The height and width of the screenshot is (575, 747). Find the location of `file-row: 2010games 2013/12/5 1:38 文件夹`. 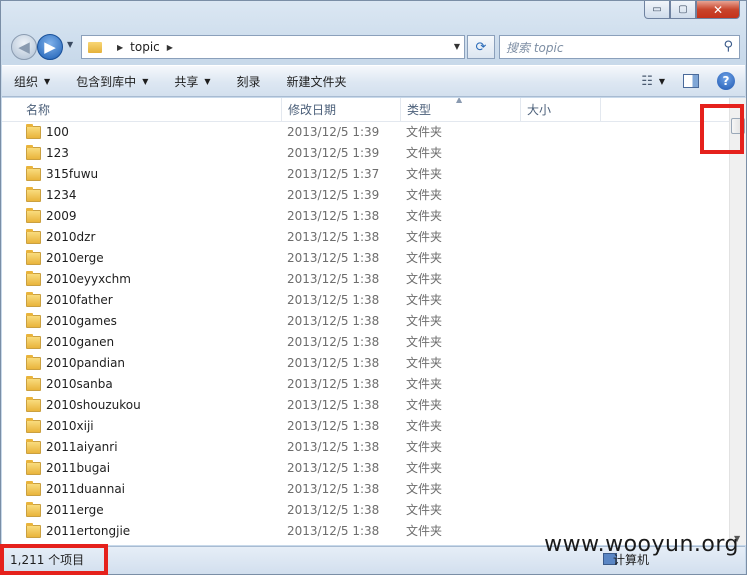

file-row: 2010games 2013/12/5 1:38 文件夹 is located at coordinates (365, 321).